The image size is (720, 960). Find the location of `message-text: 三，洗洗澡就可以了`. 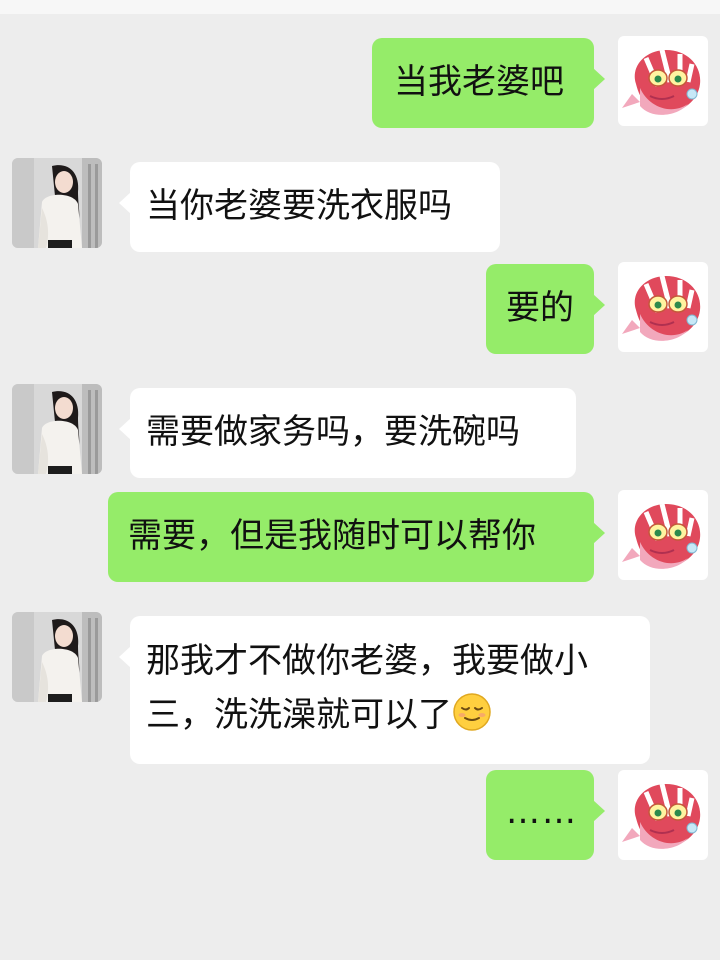

message-text: 三，洗洗澡就可以了 is located at coordinates (299, 715).